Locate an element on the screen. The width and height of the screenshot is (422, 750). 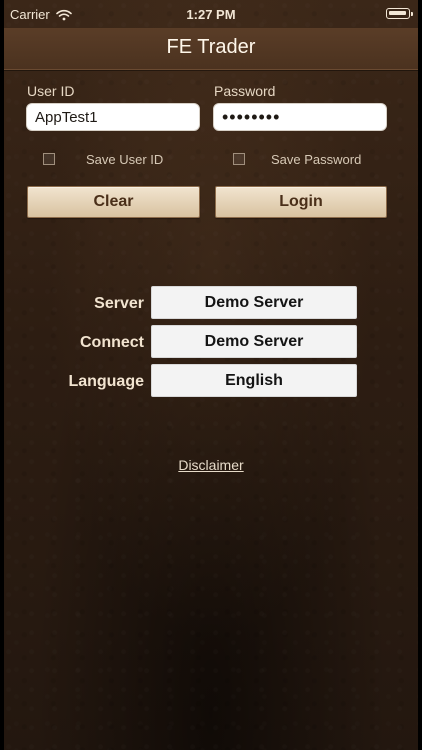
save-password-checkbox is located at coordinates (239, 159).